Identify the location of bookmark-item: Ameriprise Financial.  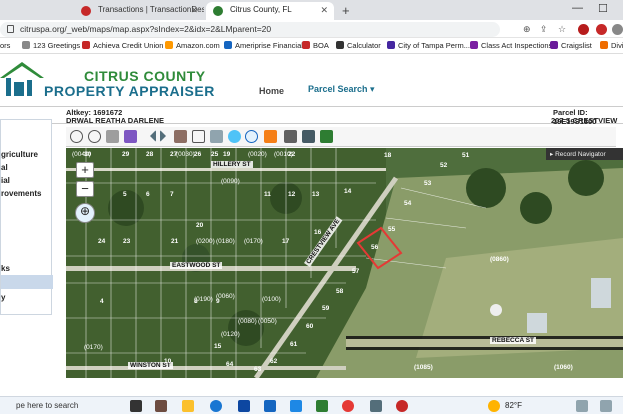
(263, 45).